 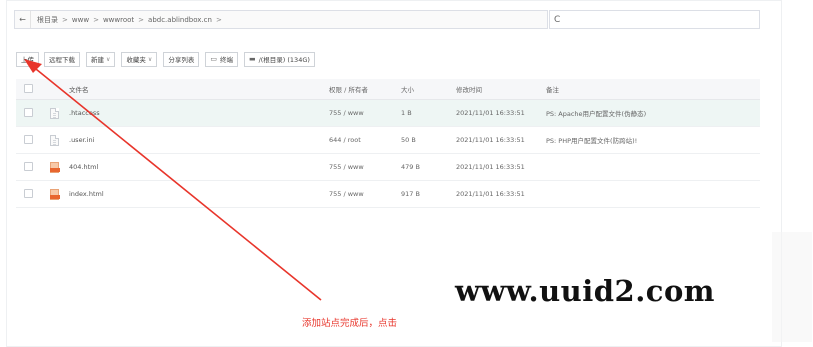 I want to click on crumb-wwwroot: wwwroot, so click(x=118, y=20).